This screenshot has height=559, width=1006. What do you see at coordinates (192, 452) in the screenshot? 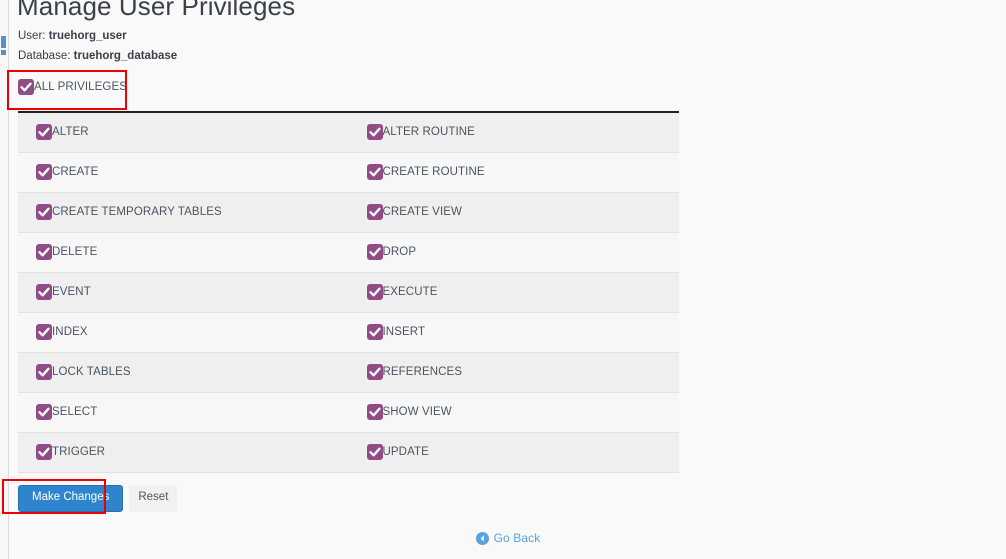
I see `privilege-item: TRIGGER` at bounding box center [192, 452].